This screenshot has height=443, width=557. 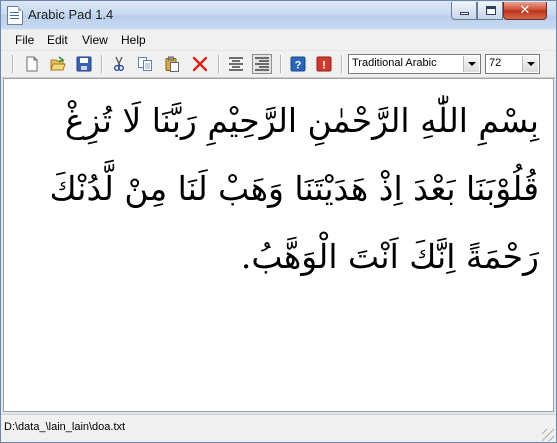 What do you see at coordinates (15, 15) in the screenshot?
I see `app-icon` at bounding box center [15, 15].